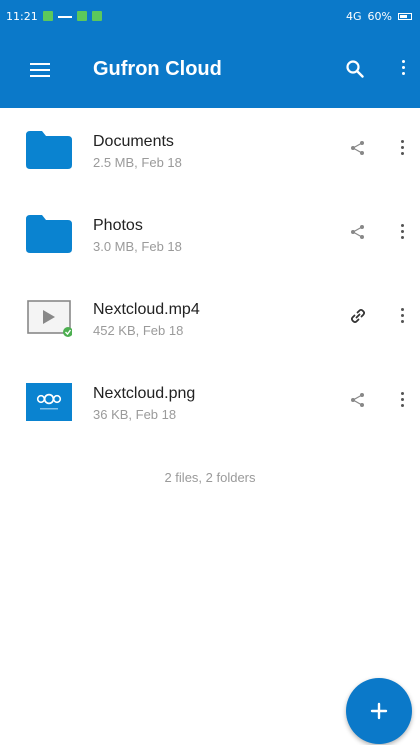 Image resolution: width=420 pixels, height=745 pixels. I want to click on file-row-image: Nextcloud.png 36 KB, Feb 18, so click(210, 402).